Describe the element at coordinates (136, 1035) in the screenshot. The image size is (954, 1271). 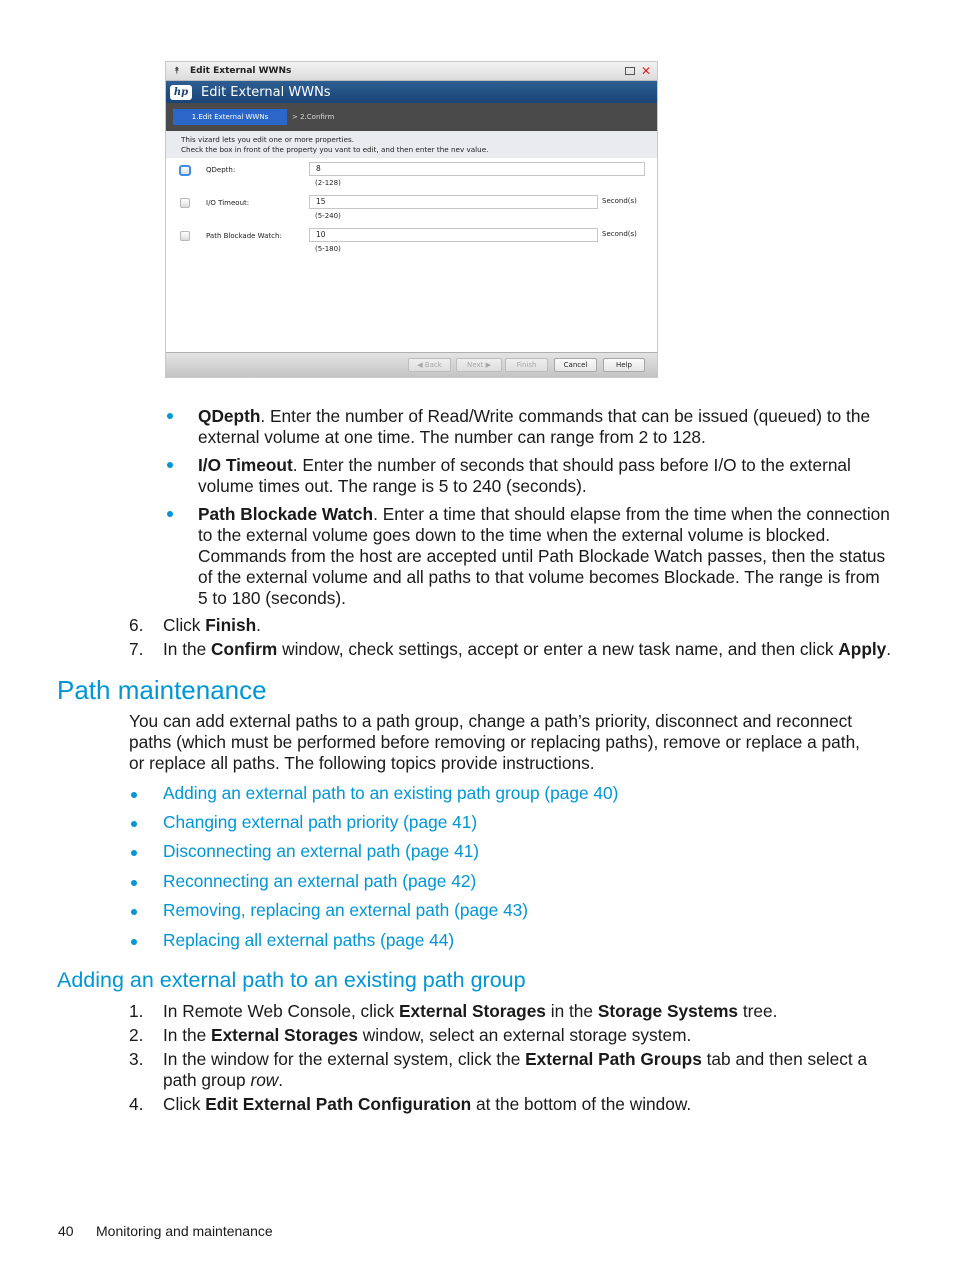
I see `step-number: 2.` at that location.